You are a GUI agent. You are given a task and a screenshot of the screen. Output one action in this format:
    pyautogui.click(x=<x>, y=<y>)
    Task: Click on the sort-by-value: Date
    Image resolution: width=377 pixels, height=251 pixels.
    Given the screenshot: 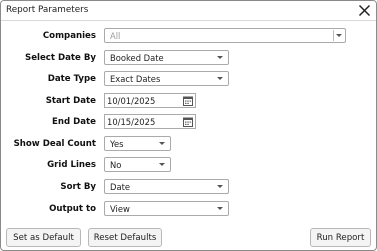 What is the action you would take?
    pyautogui.click(x=120, y=187)
    